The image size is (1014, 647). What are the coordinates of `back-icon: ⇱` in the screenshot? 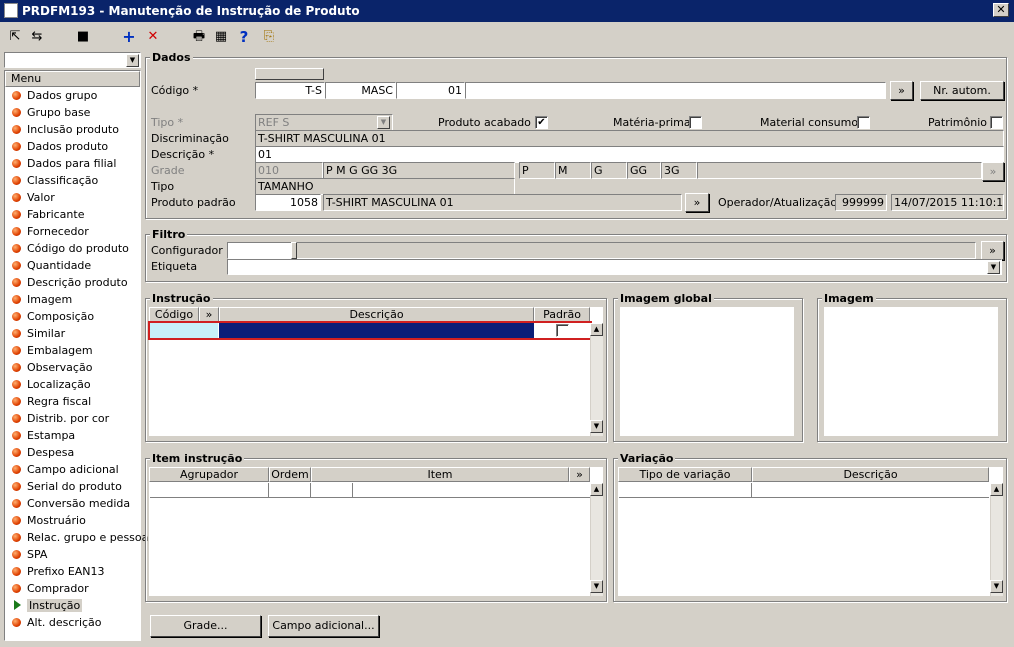 It's located at (15, 37).